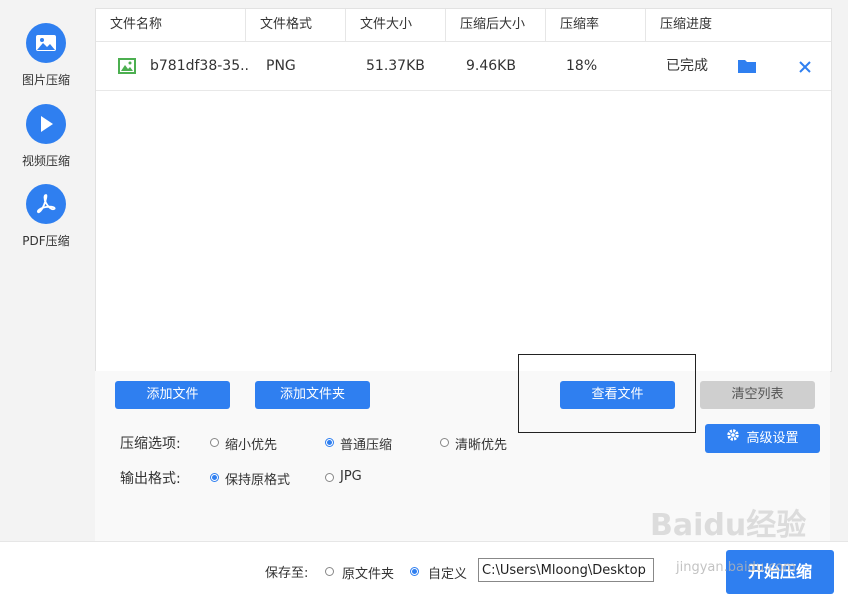 This screenshot has width=848, height=599. What do you see at coordinates (296, 25) in the screenshot?
I see `column-header-format: 文件格式` at bounding box center [296, 25].